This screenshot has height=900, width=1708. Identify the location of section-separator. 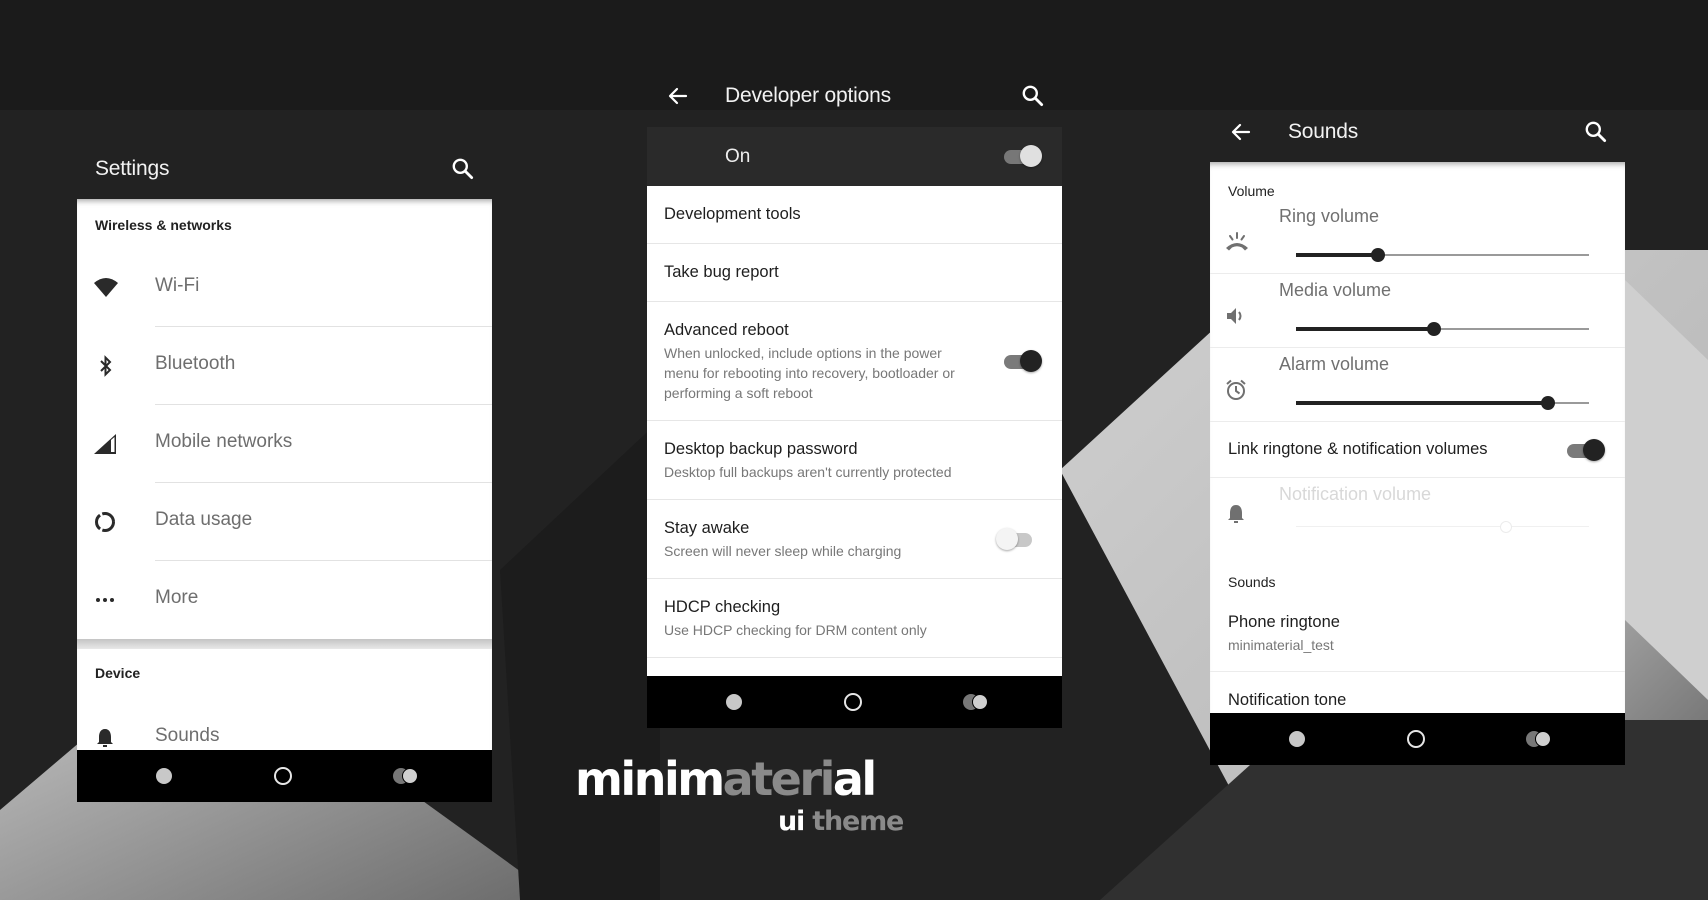
(284, 644).